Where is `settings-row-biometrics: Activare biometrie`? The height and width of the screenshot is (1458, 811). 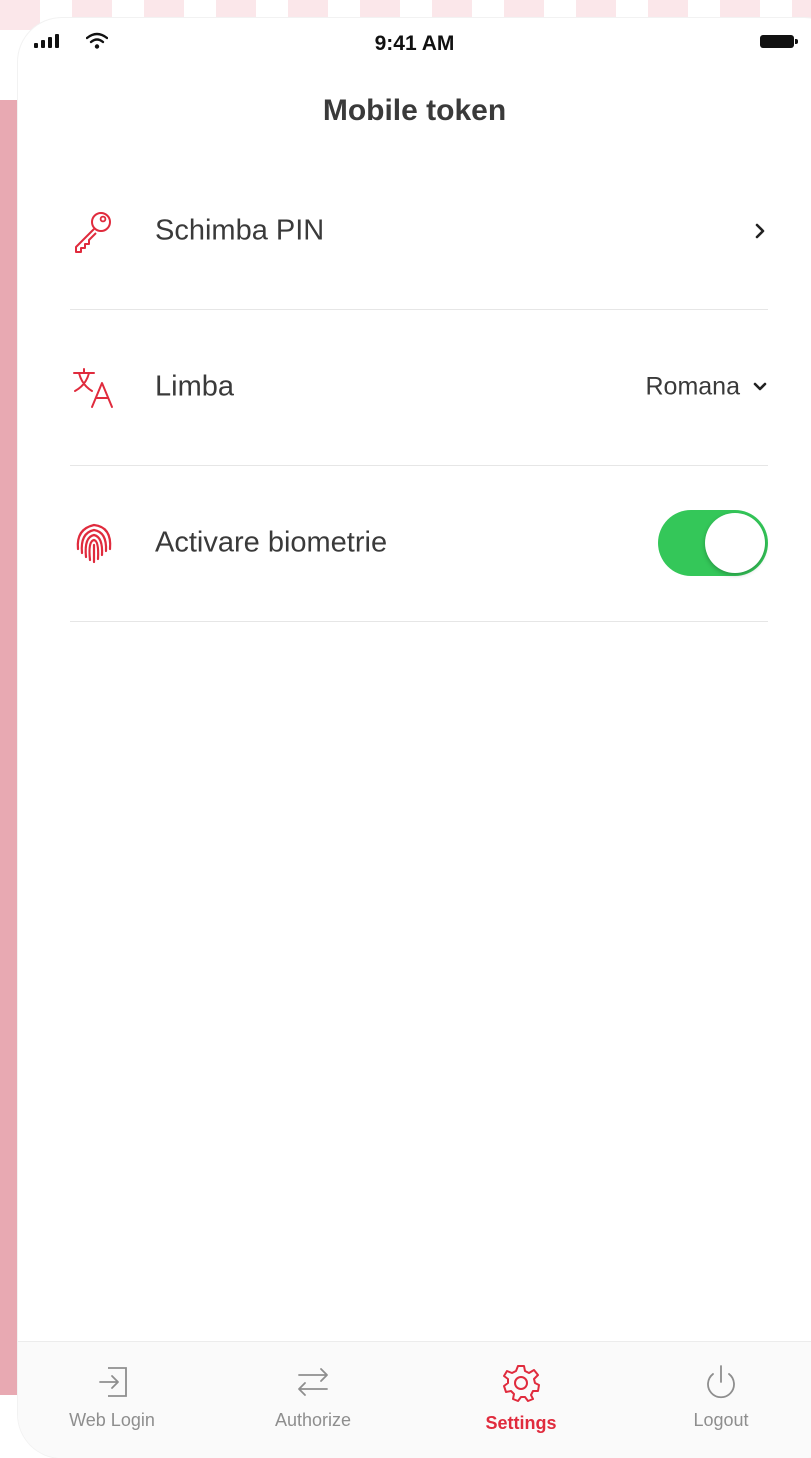 settings-row-biometrics: Activare biometrie is located at coordinates (419, 543).